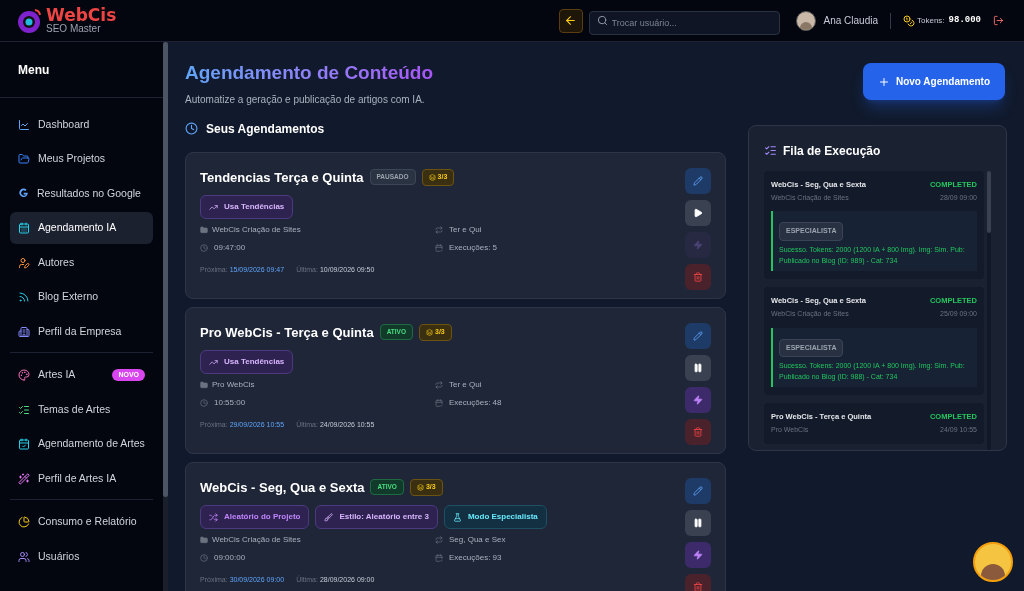 The image size is (1024, 591). Describe the element at coordinates (213, 517) in the screenshot. I see `shuffle-icon` at that location.